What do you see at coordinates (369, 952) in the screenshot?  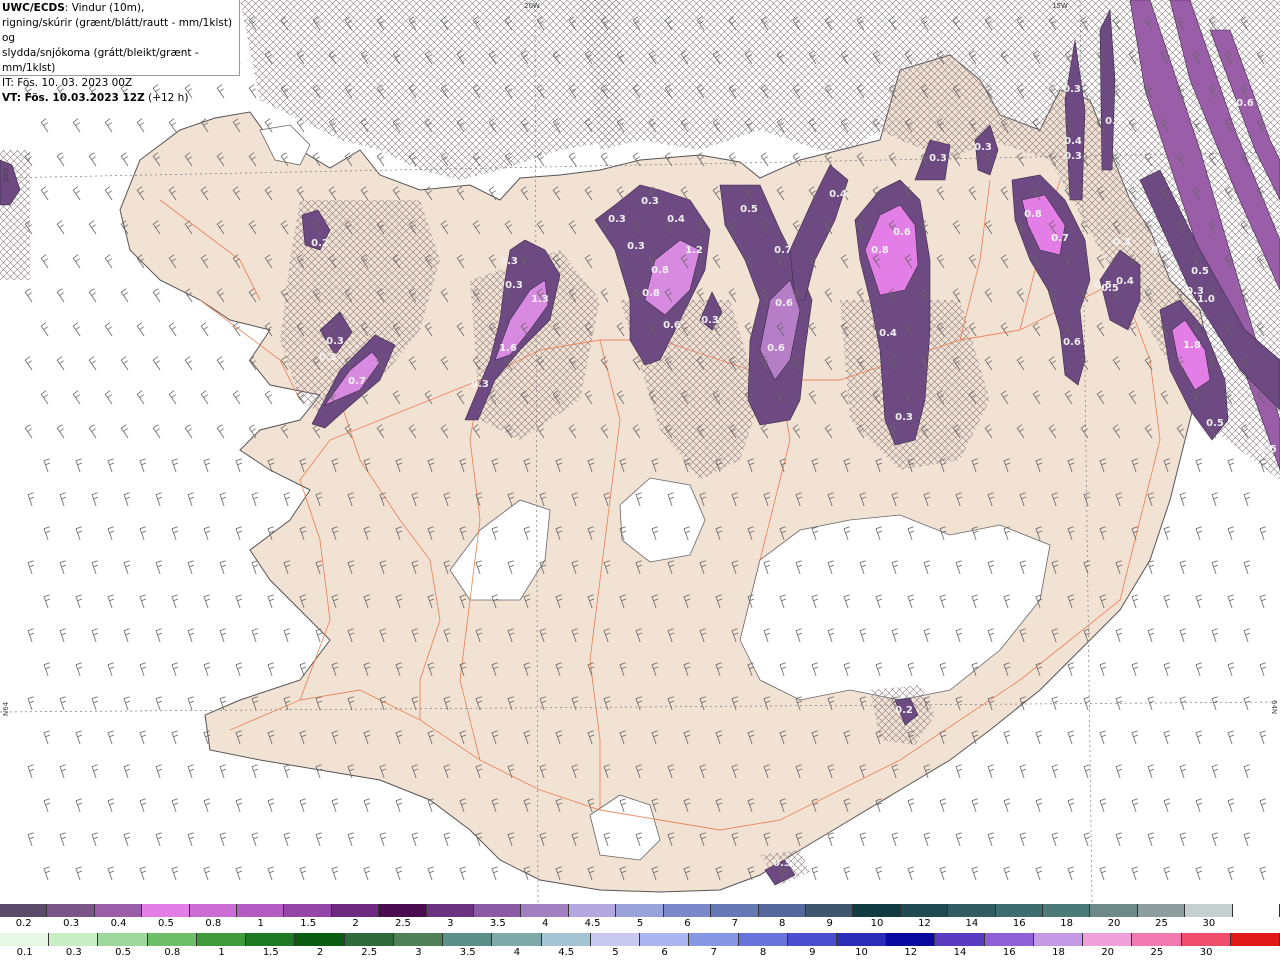 I see `scale-tick-label: 2.5` at bounding box center [369, 952].